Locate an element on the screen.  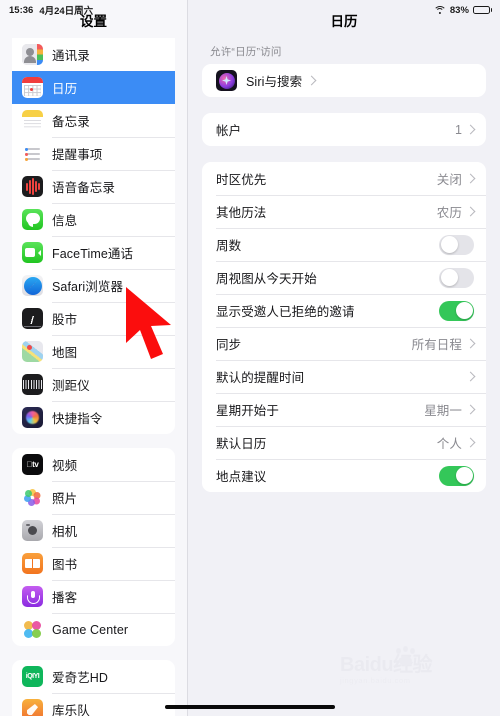
sidebar-item-measure: 测距仪 is located at coordinates (93, 384).